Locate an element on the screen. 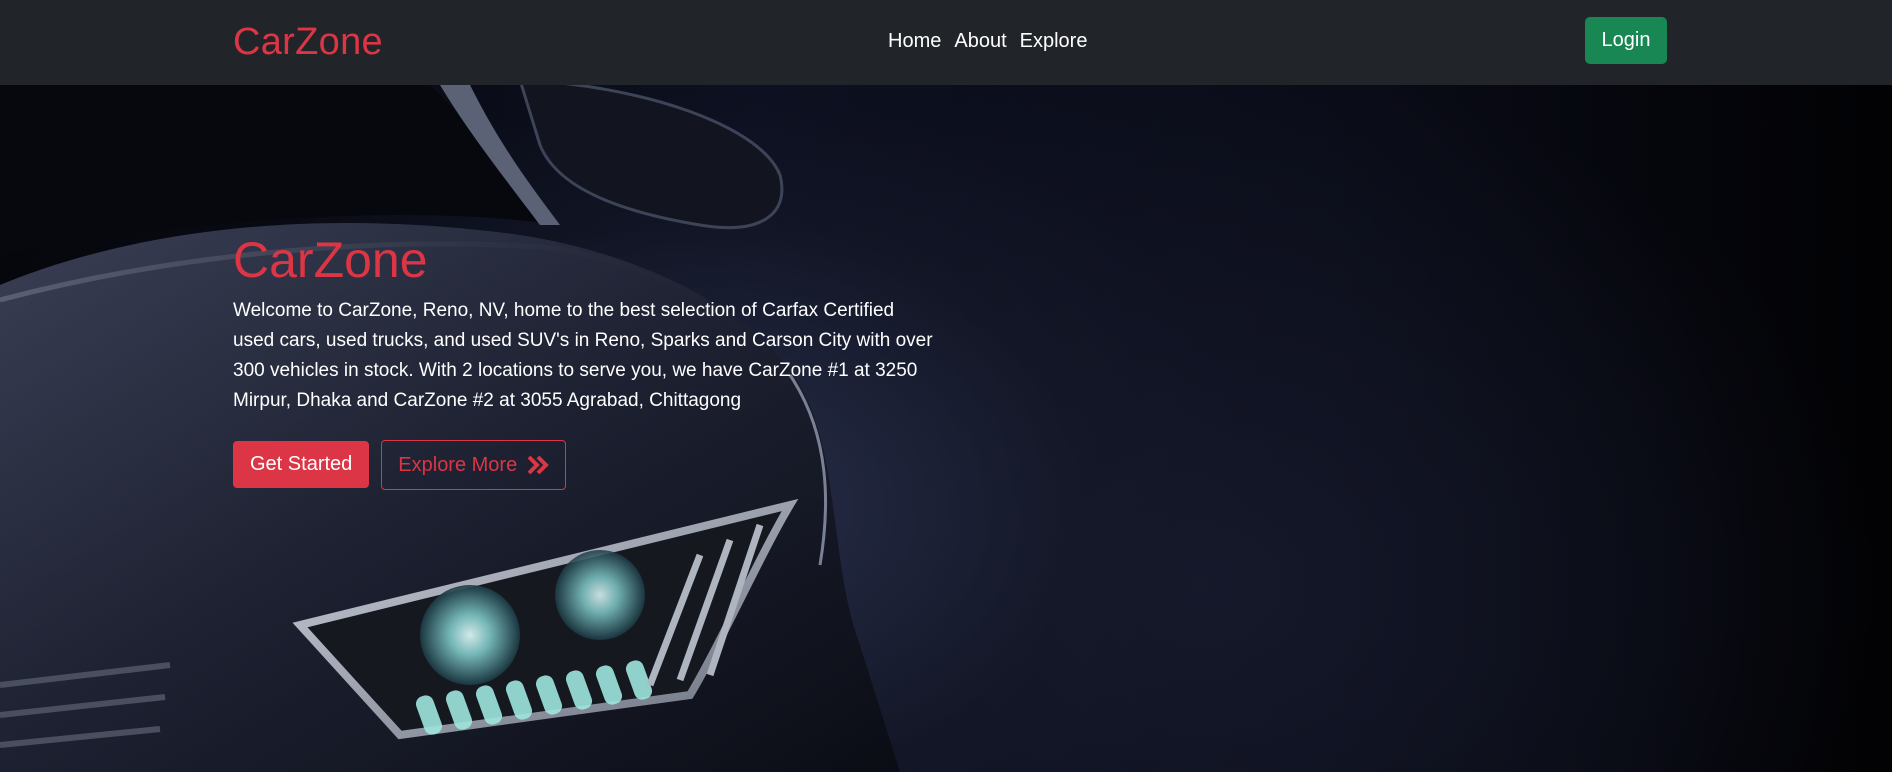 The width and height of the screenshot is (1892, 772). nav-link-home: Home is located at coordinates (914, 41).